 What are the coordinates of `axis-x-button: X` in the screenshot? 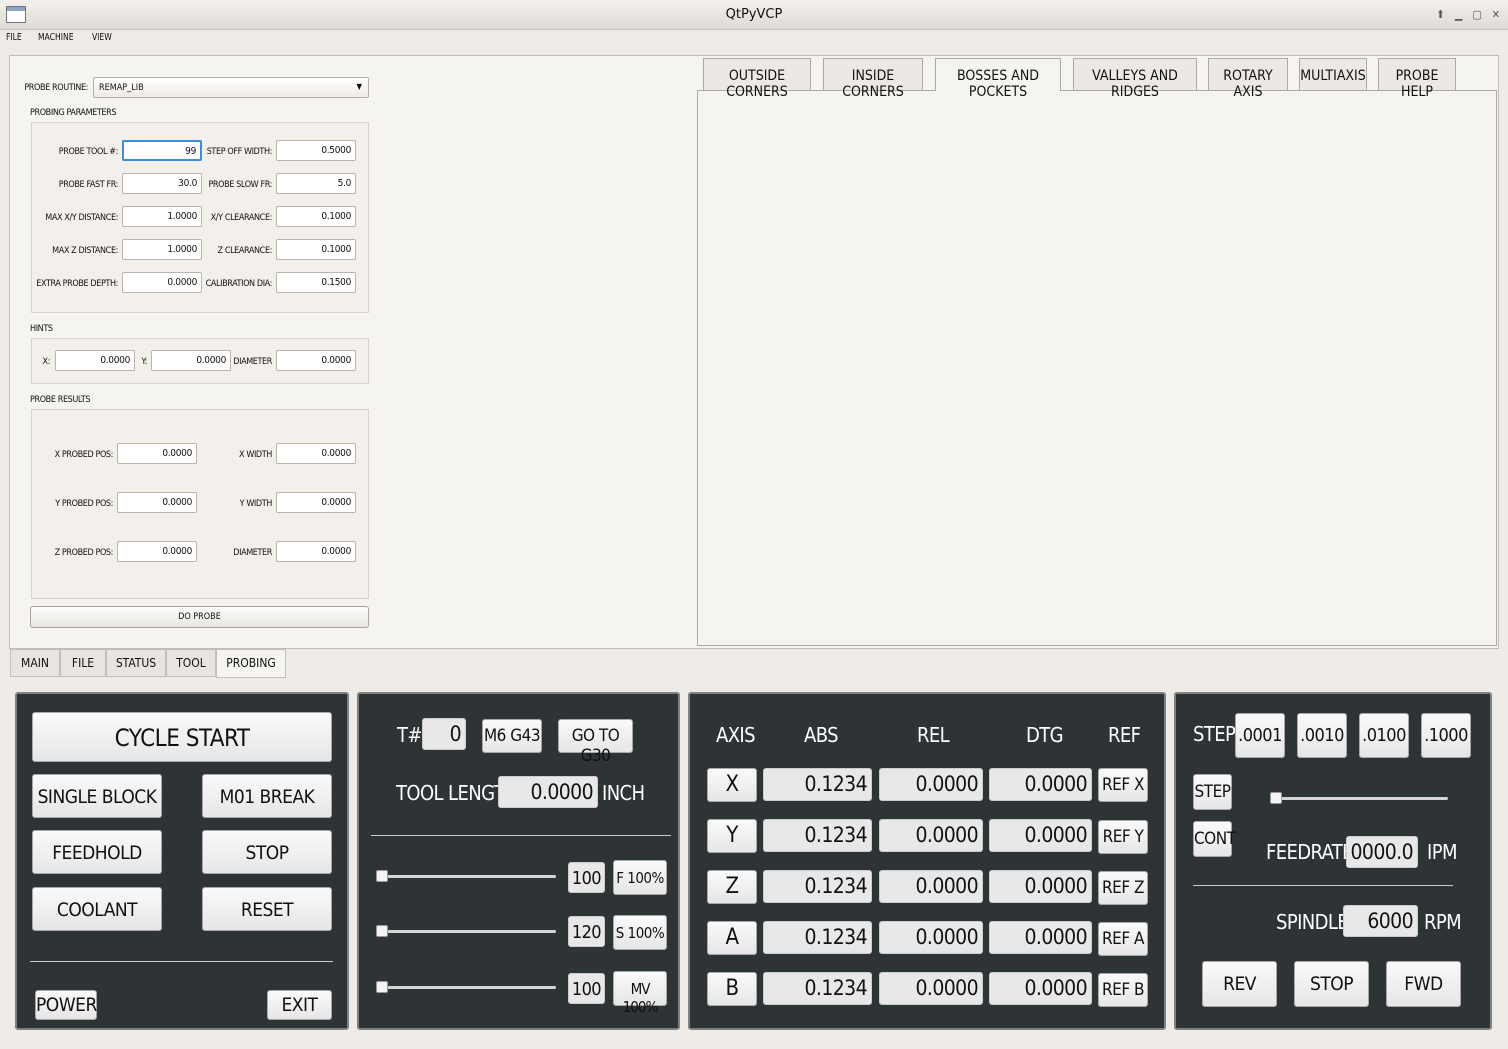 It's located at (732, 785).